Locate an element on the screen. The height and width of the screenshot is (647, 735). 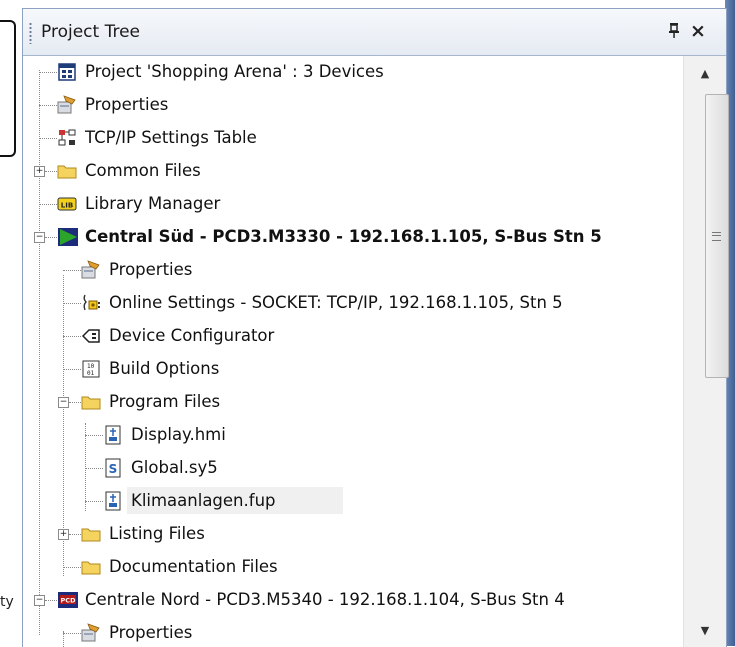
symbol-file-icon: S is located at coordinates (113, 468).